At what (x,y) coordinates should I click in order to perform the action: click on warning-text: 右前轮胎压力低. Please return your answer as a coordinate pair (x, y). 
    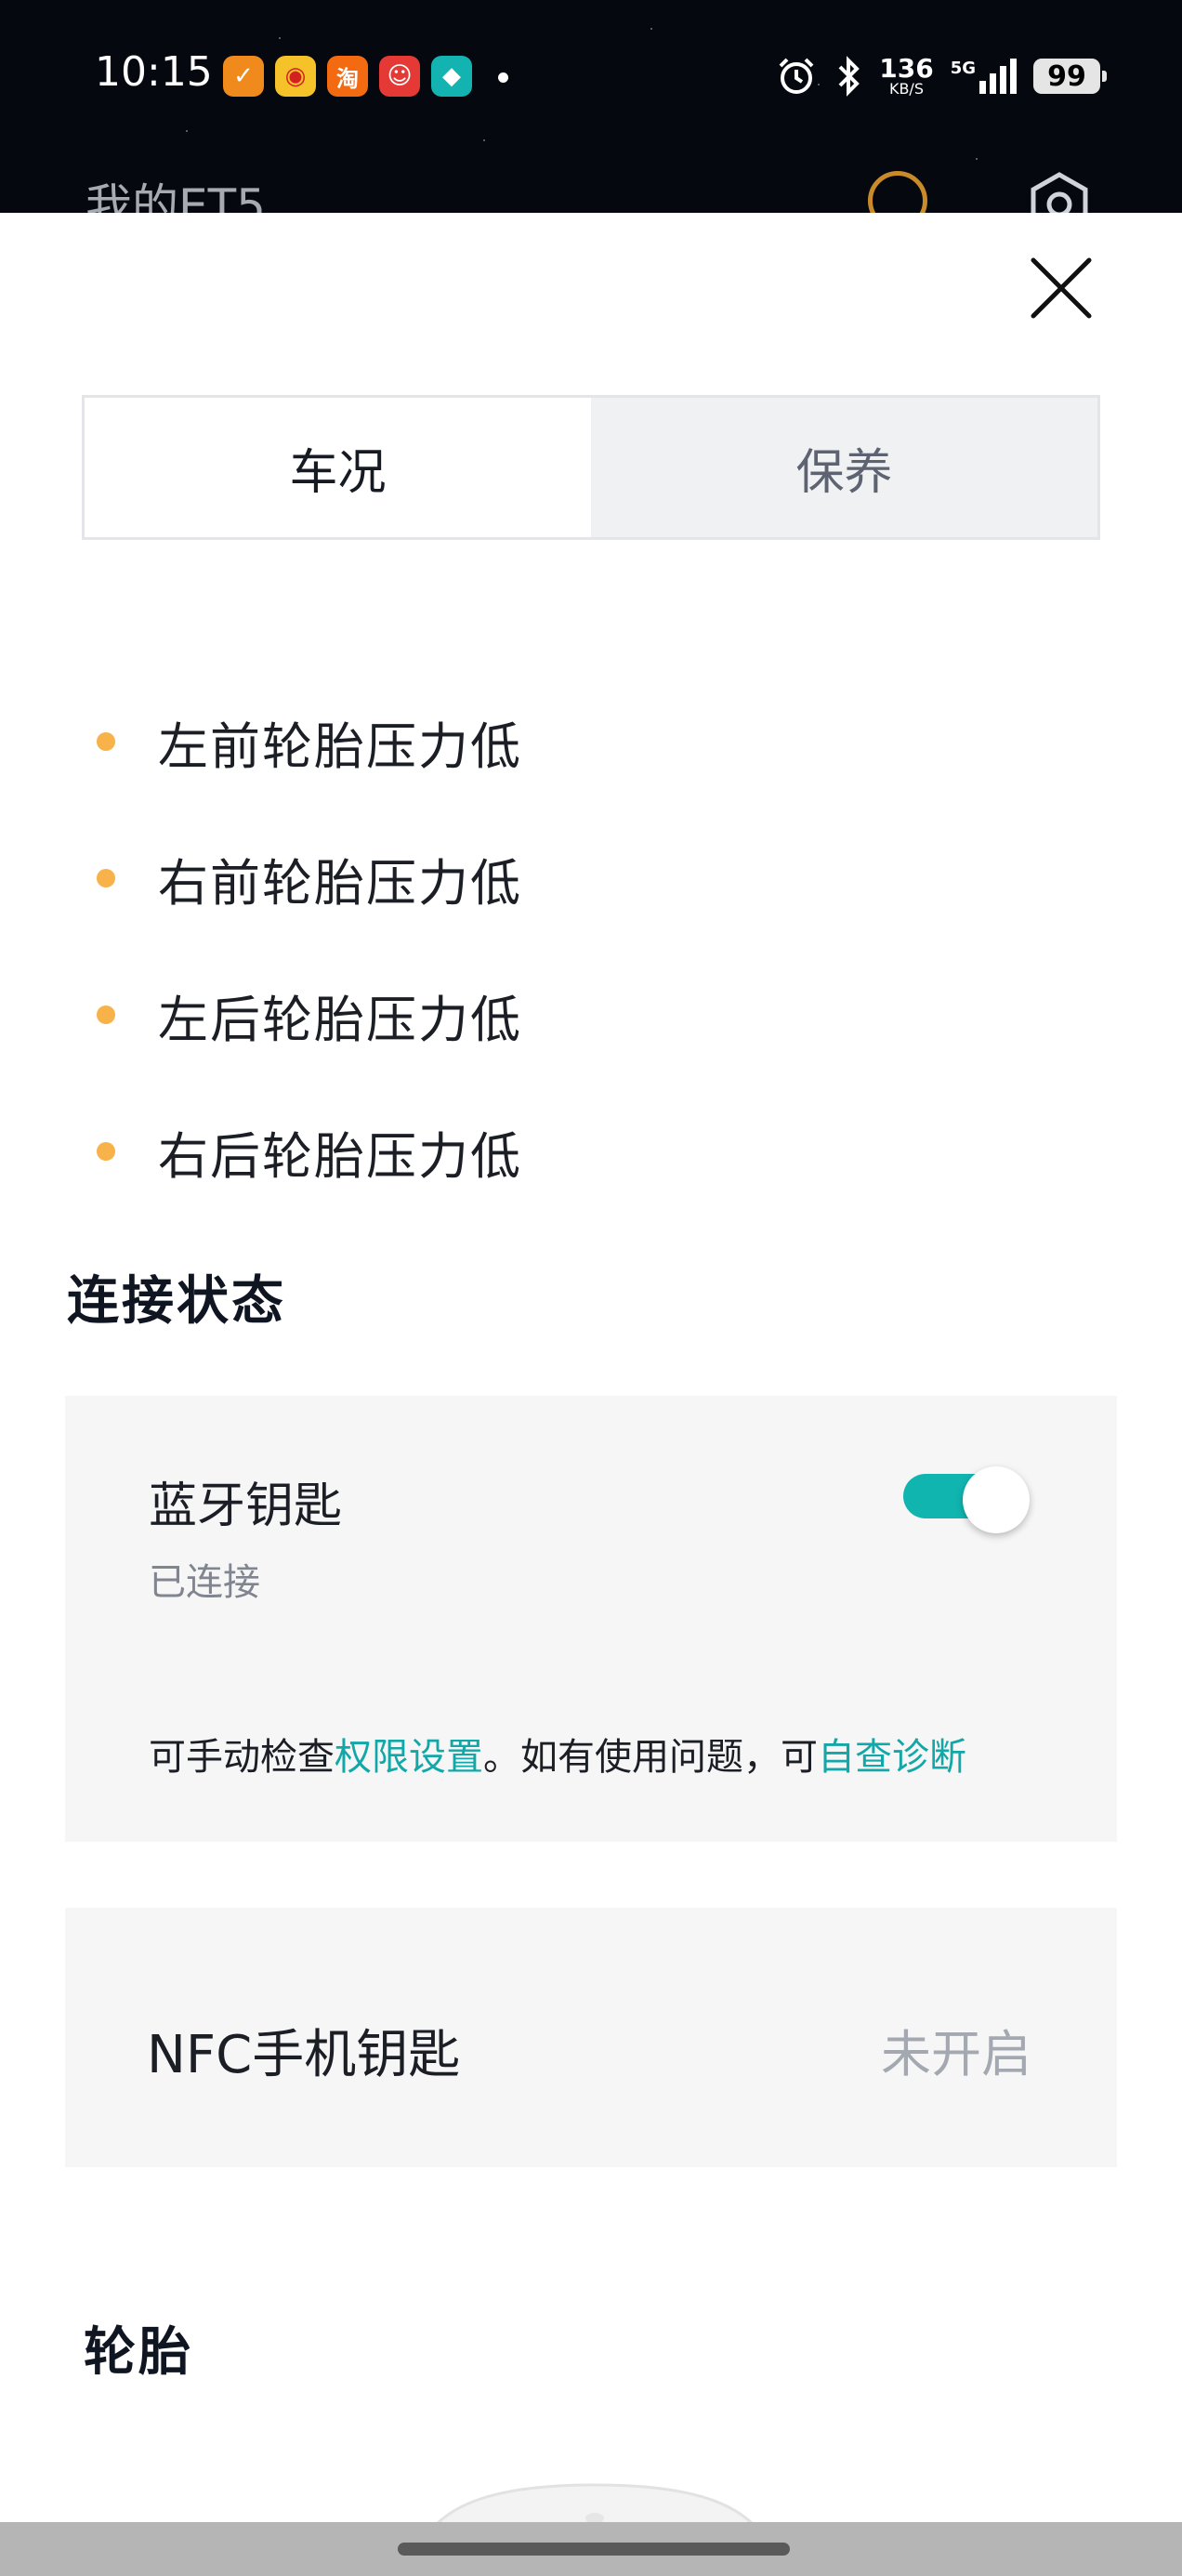
    Looking at the image, I should click on (340, 883).